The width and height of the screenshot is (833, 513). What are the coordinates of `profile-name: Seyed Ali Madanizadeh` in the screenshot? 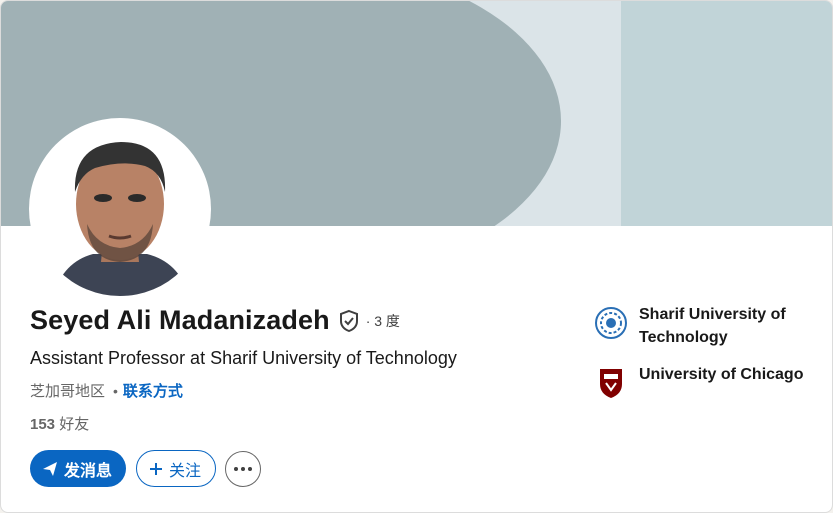 It's located at (180, 320).